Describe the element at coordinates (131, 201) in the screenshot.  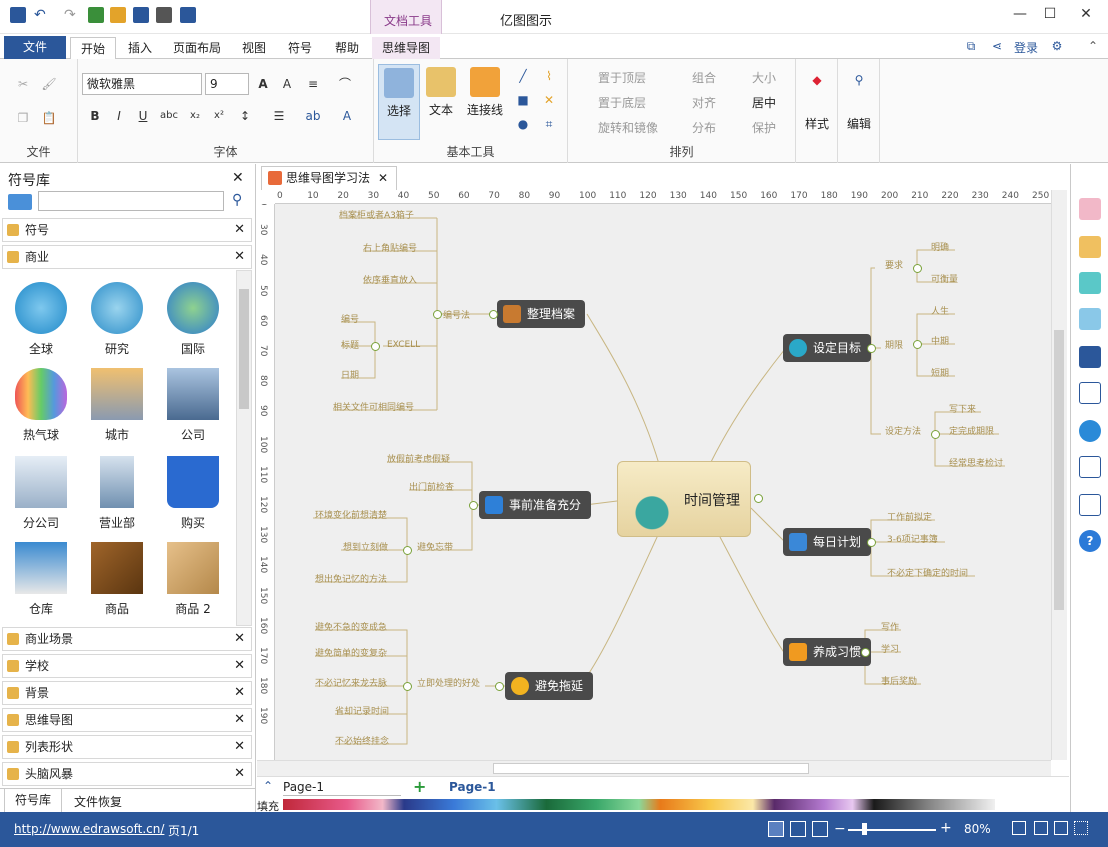
I see `library-search-input` at that location.